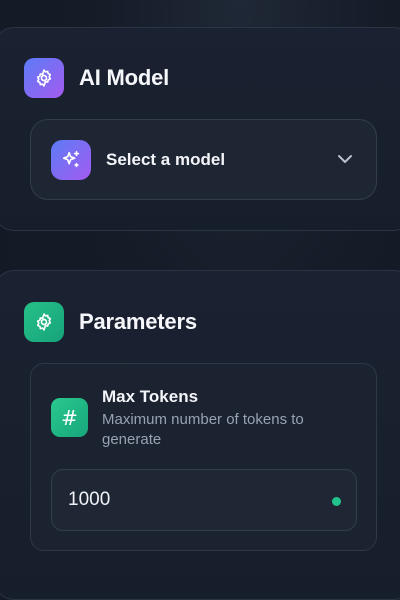  I want to click on ai-model-header: AI Model, so click(96, 78).